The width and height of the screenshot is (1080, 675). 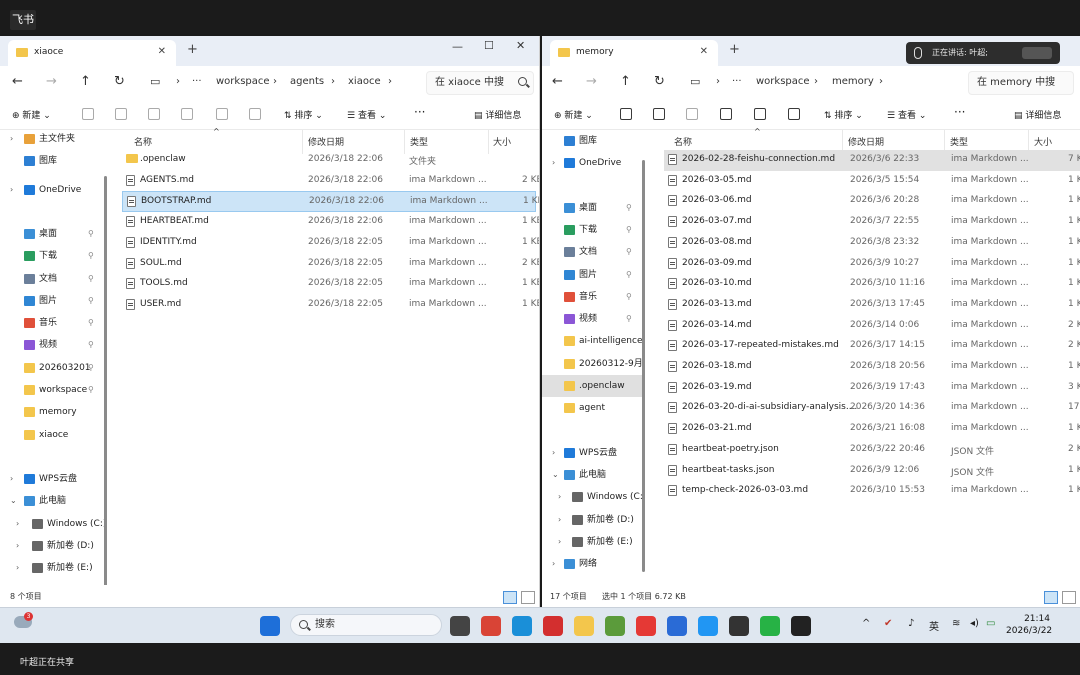 I want to click on nav-item: 桌面 ⚲, so click(x=54, y=234).